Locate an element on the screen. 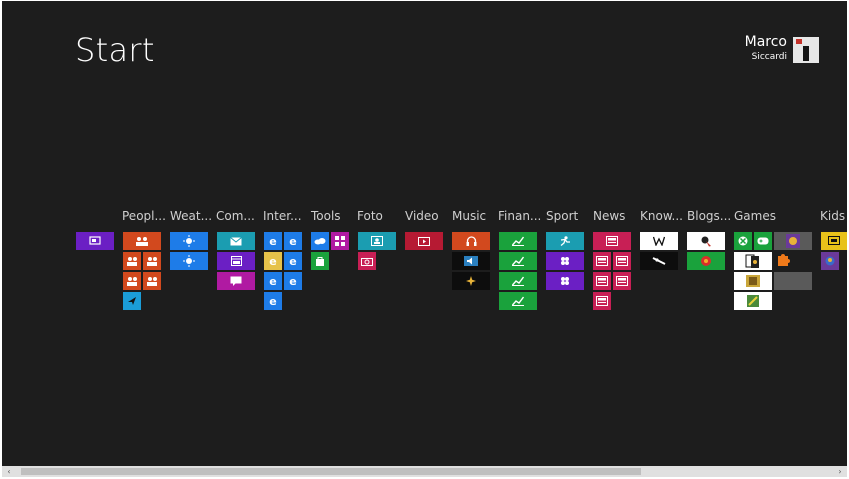 This screenshot has height=479, width=849. music-app-tile is located at coordinates (471, 261).